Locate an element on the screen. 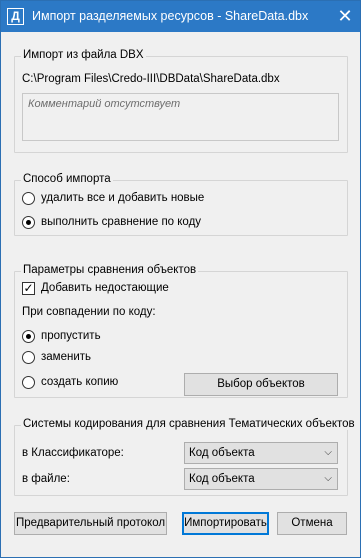 The height and width of the screenshot is (558, 361). add-missing-checkbox: ✓ is located at coordinates (28, 288).